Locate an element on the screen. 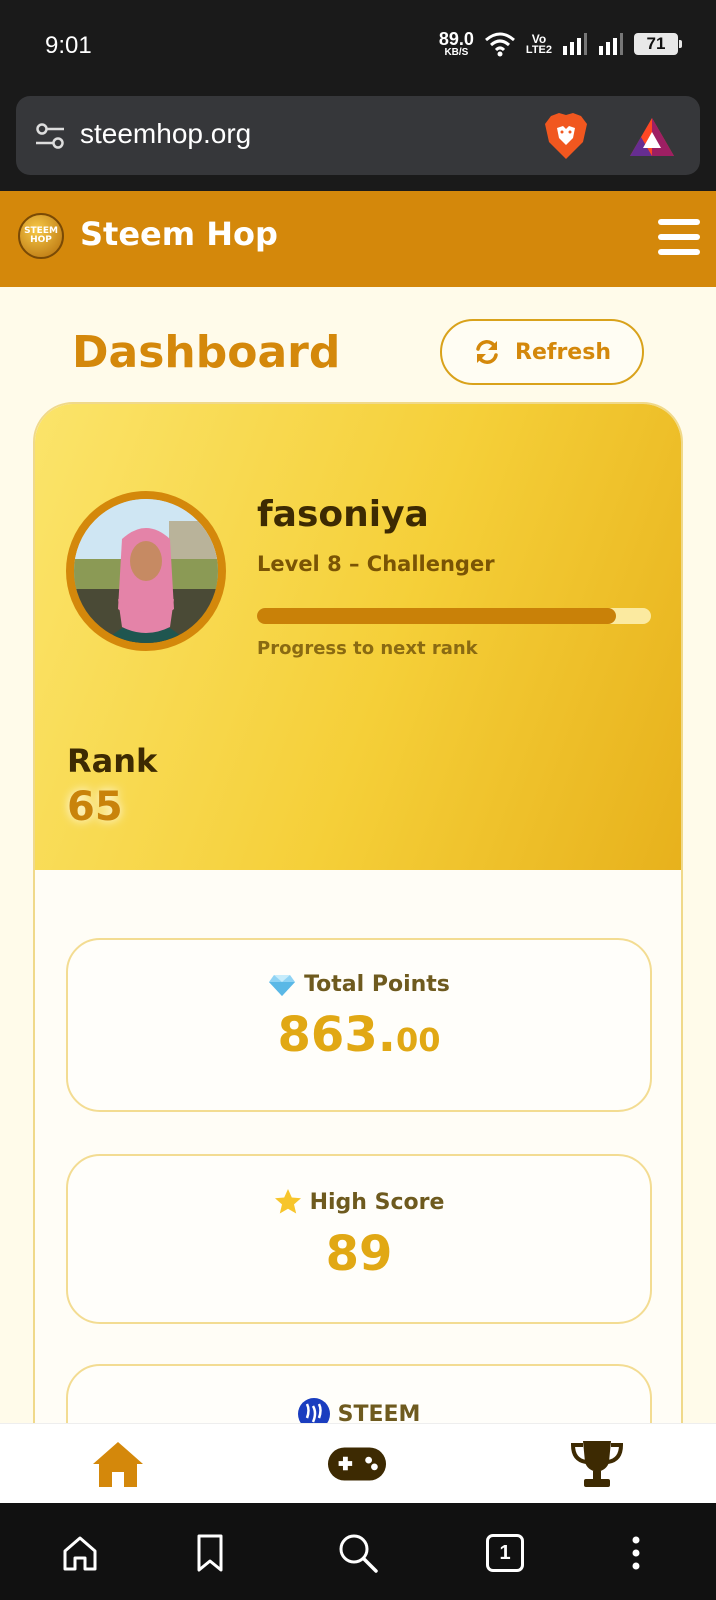 The height and width of the screenshot is (1600, 716). nav-games is located at coordinates (357, 1464).